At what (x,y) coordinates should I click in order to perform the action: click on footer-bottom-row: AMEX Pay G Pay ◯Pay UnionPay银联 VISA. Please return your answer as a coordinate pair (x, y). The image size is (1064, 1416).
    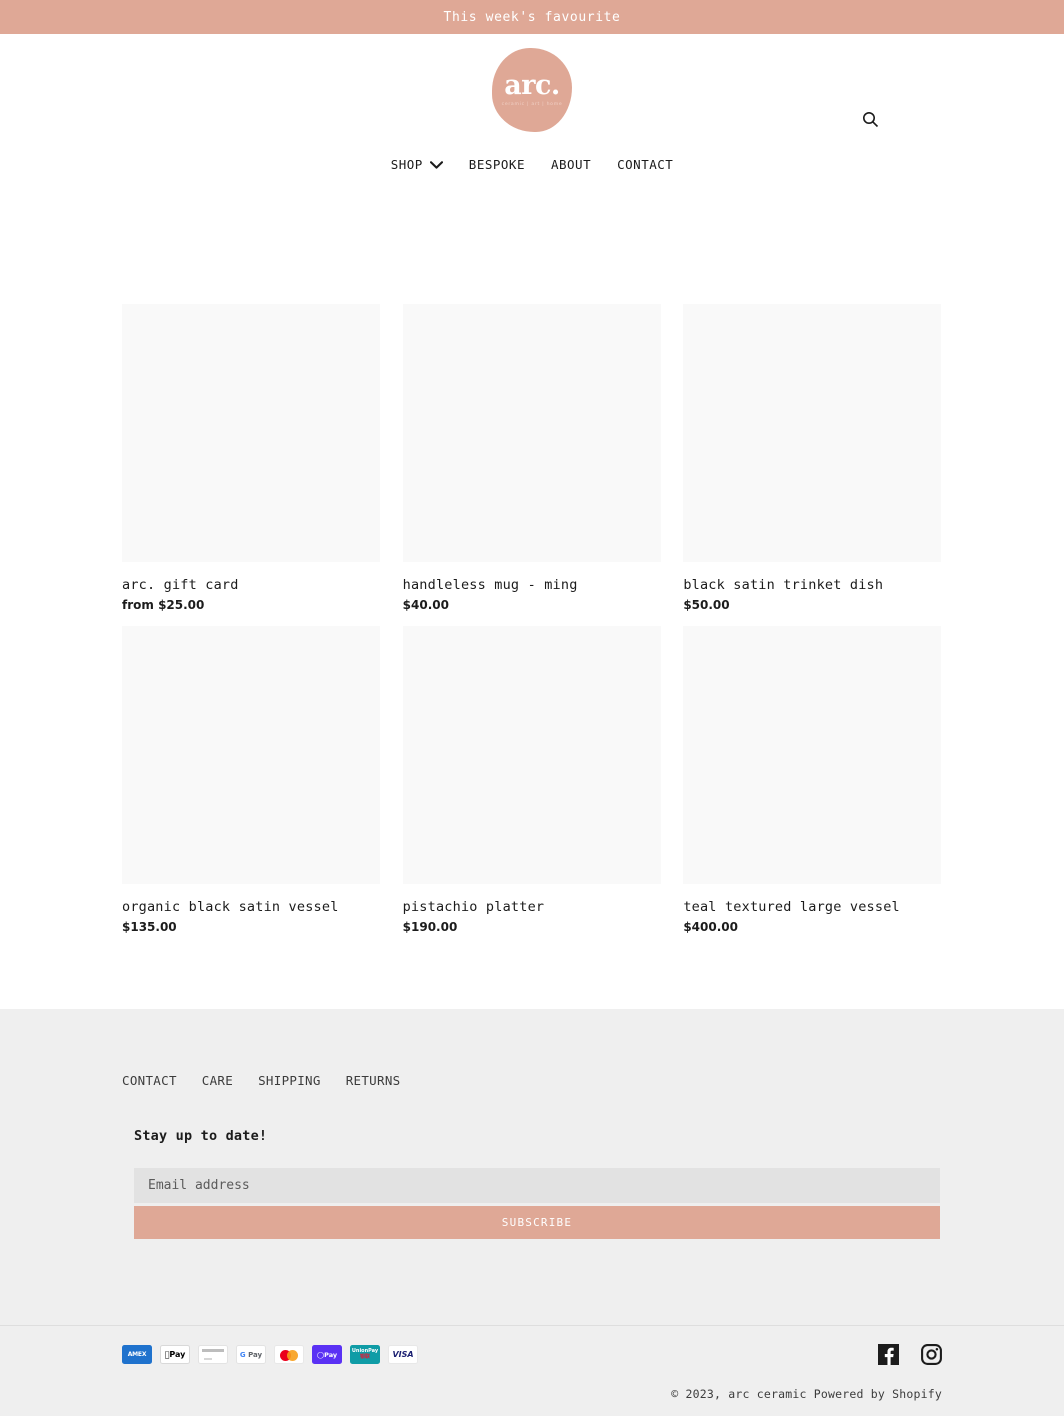
    Looking at the image, I should click on (532, 1354).